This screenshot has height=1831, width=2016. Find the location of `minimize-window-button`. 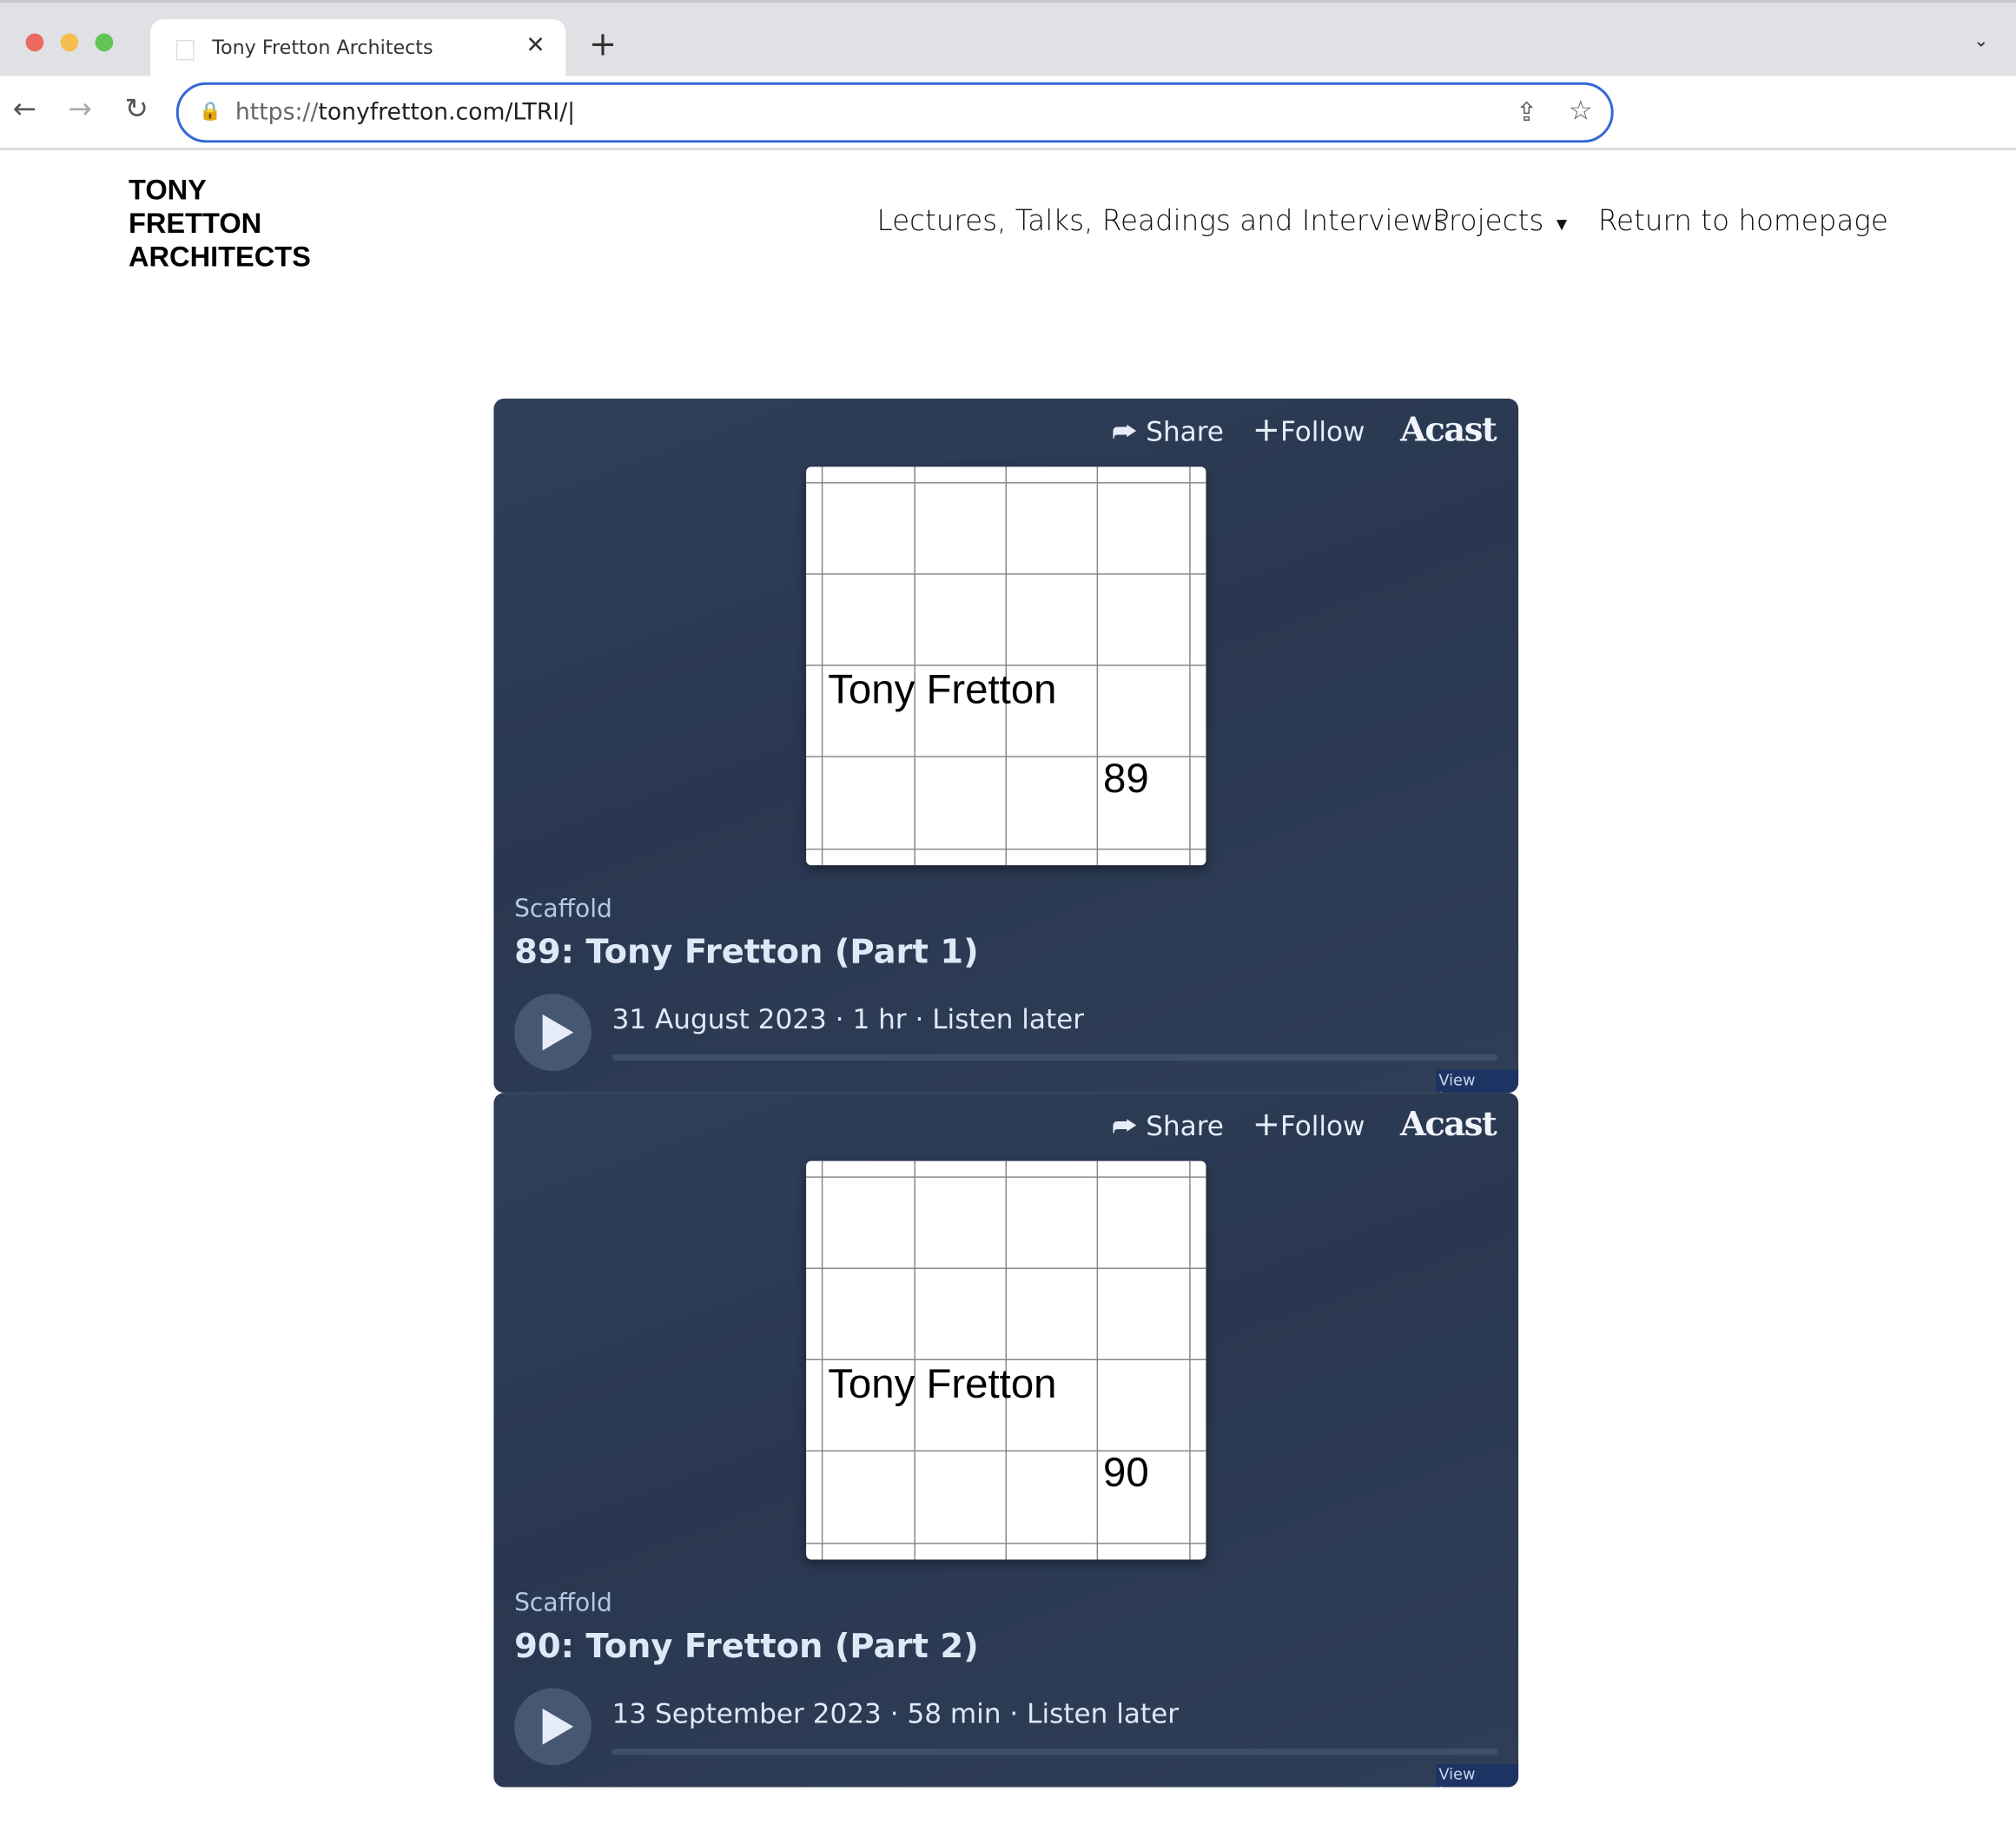

minimize-window-button is located at coordinates (69, 42).